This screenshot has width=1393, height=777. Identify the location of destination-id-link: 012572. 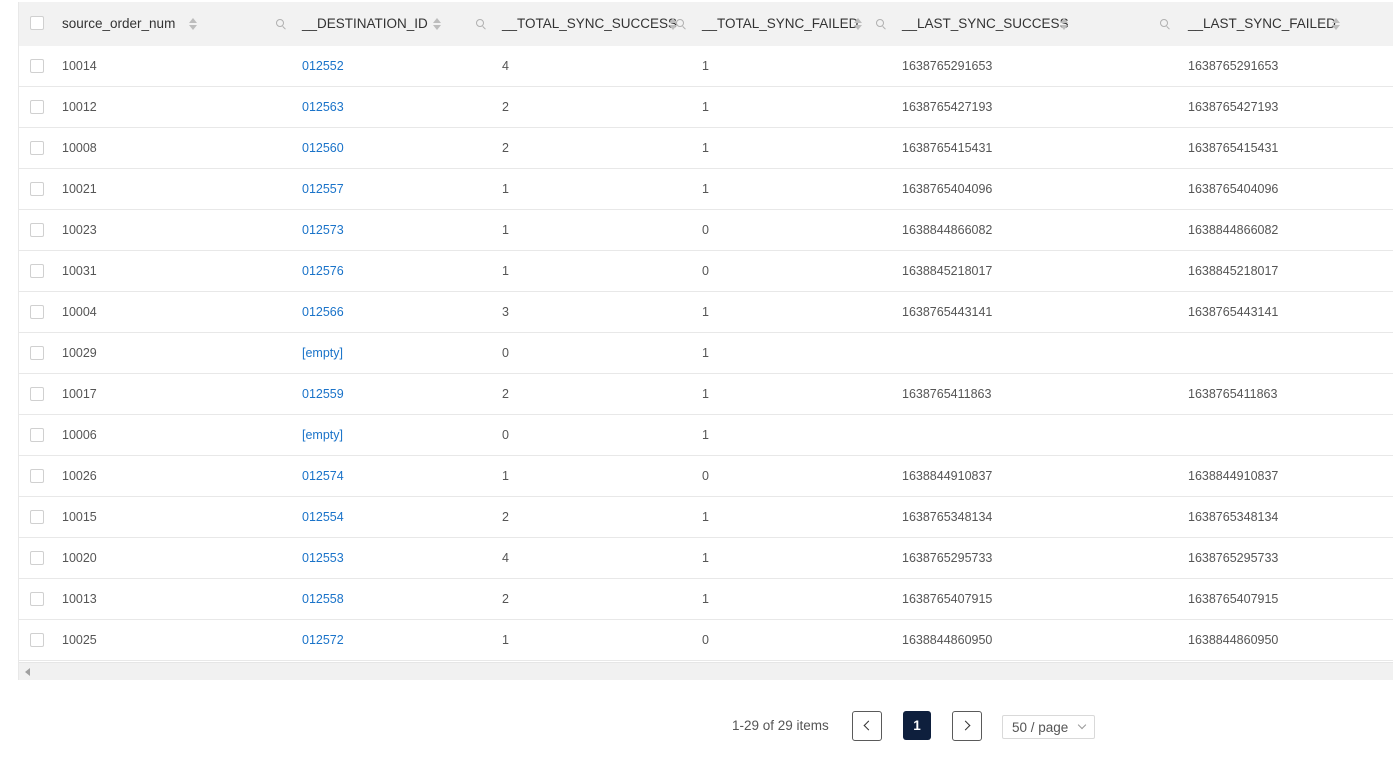
(323, 640).